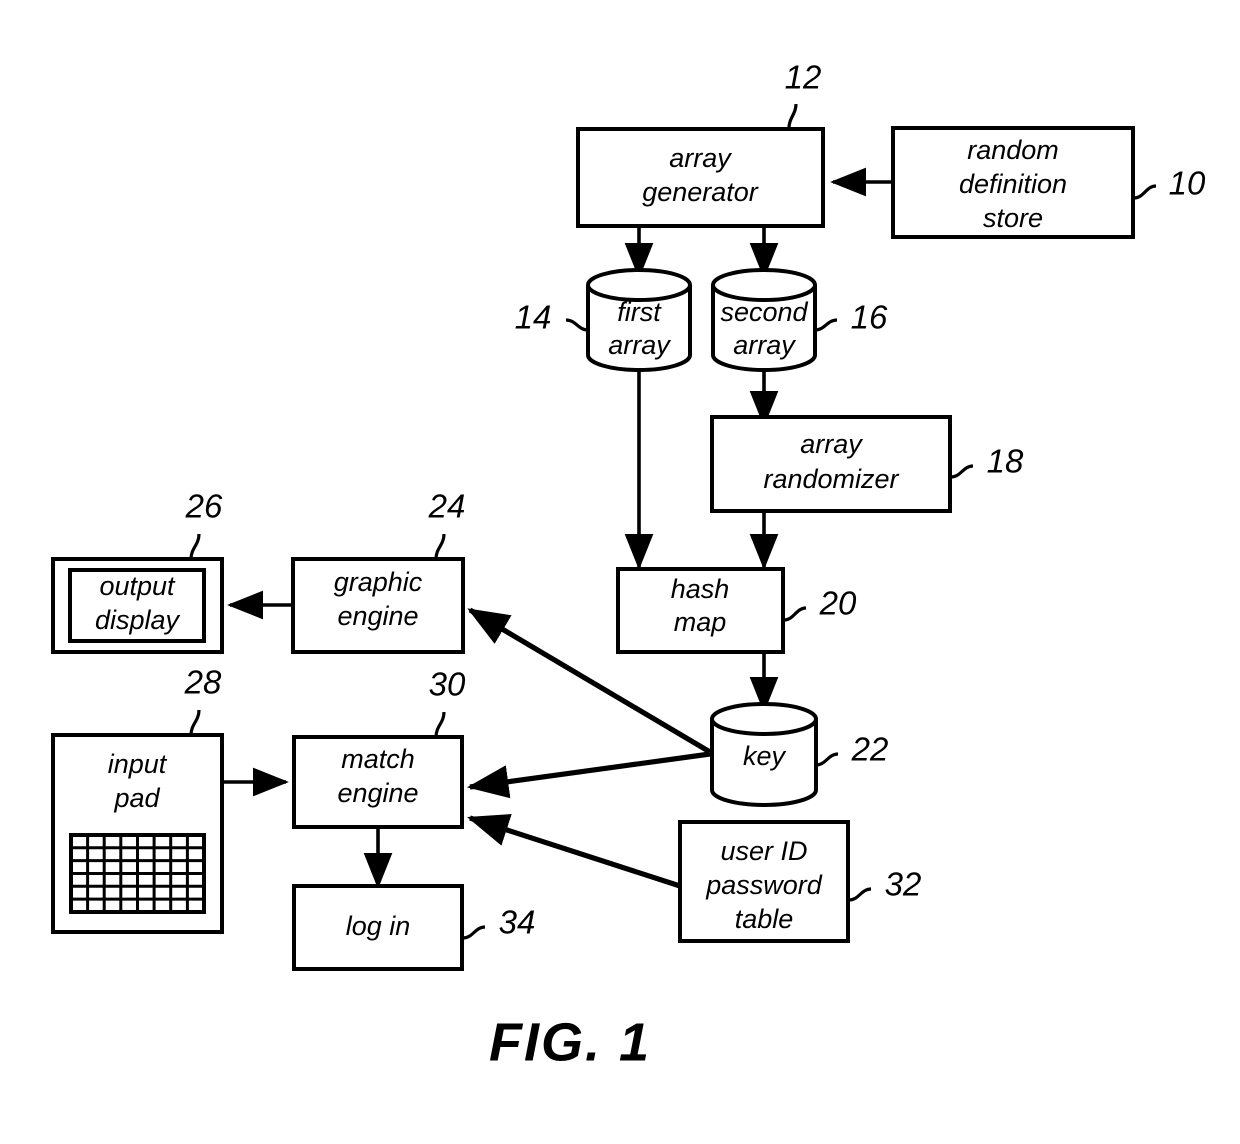 The image size is (1240, 1144). I want to click on input-pad-label-line1: input, so click(138, 764).